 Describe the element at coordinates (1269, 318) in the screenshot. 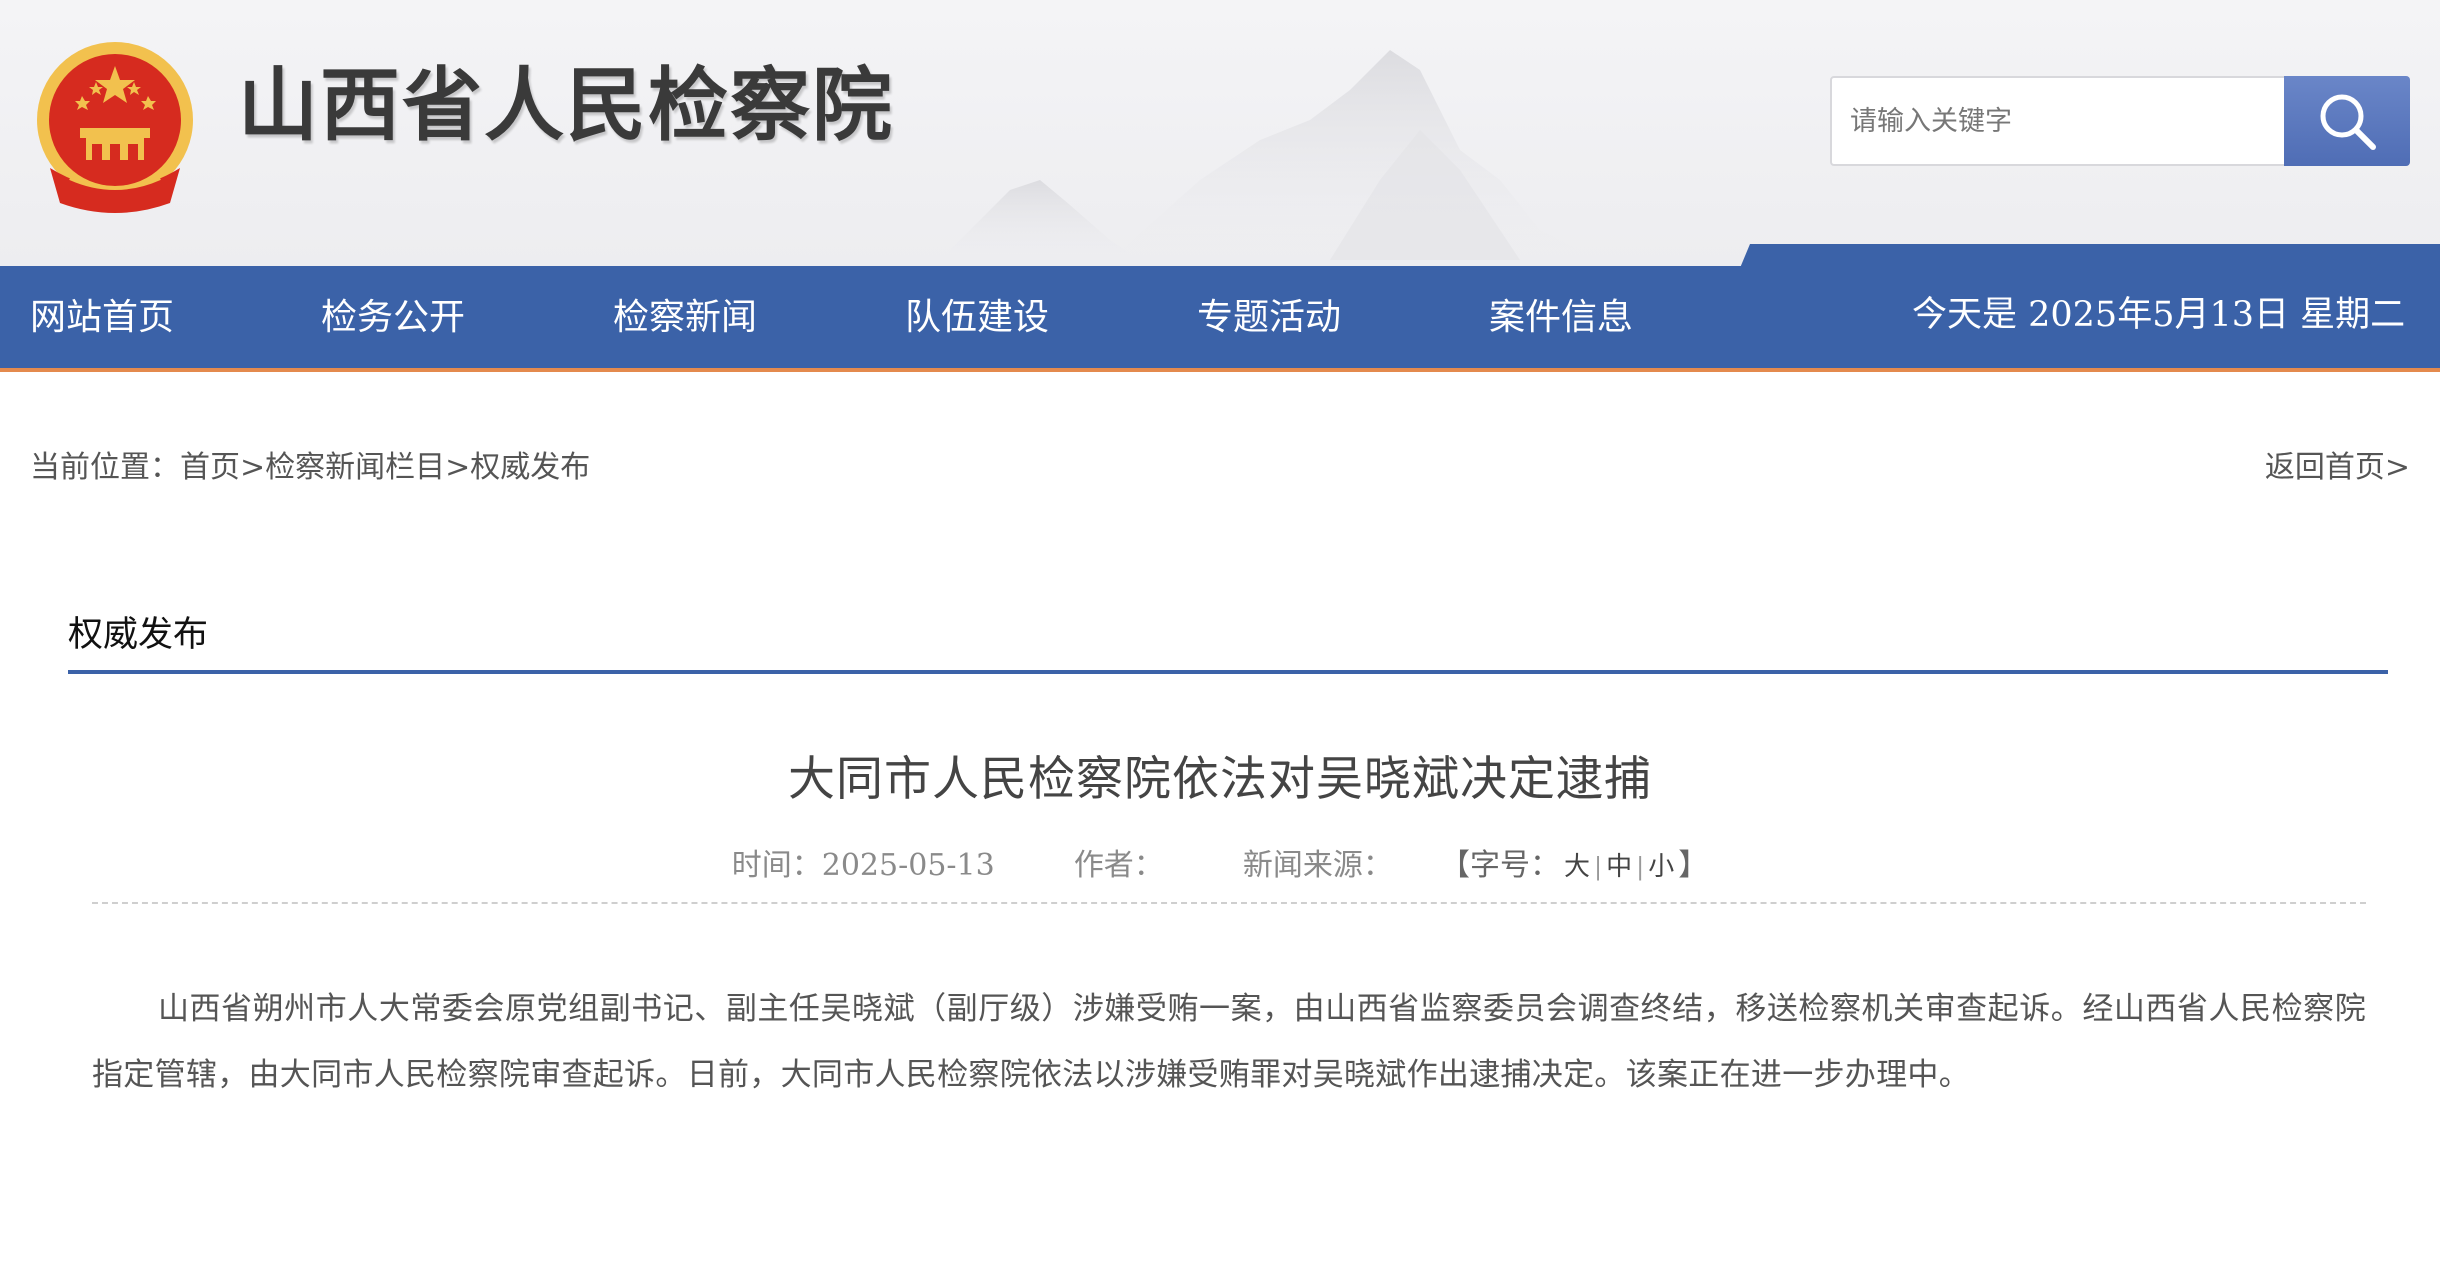

I see `nav-item-special-activities: 专题活动` at that location.